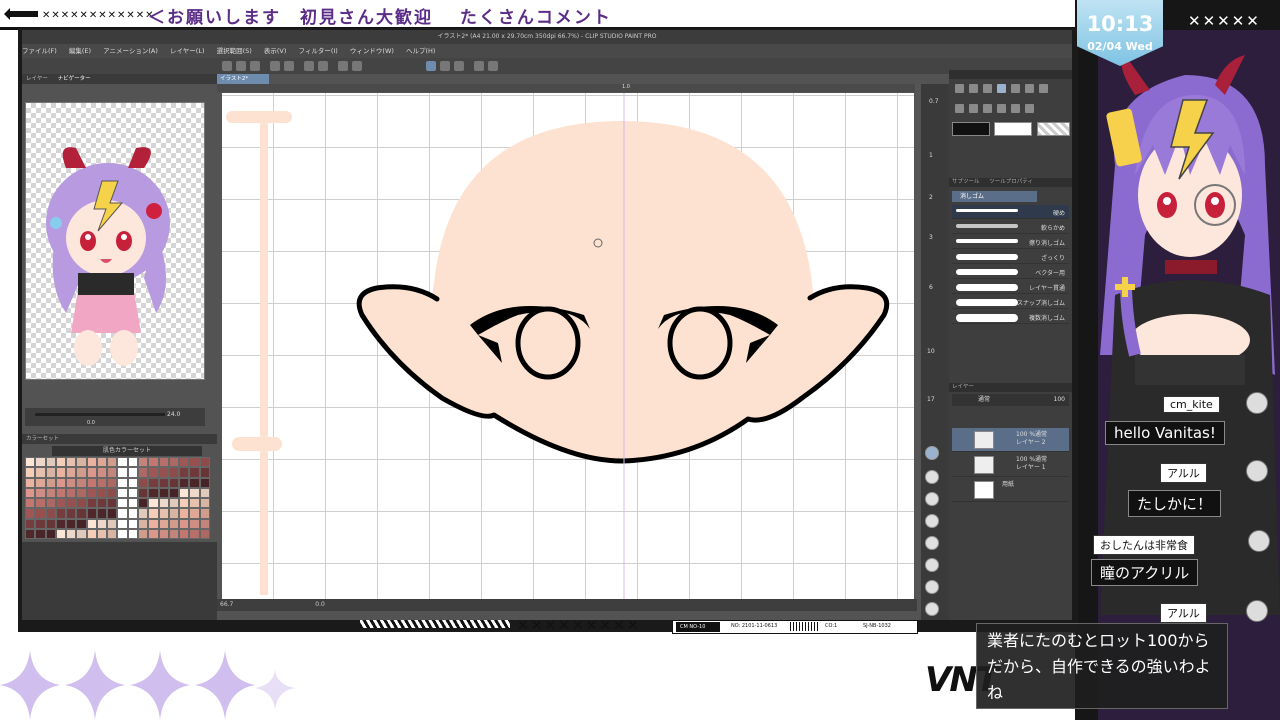 This screenshot has width=1280, height=720. I want to click on menu-window: ウィンドウ(W), so click(372, 51).